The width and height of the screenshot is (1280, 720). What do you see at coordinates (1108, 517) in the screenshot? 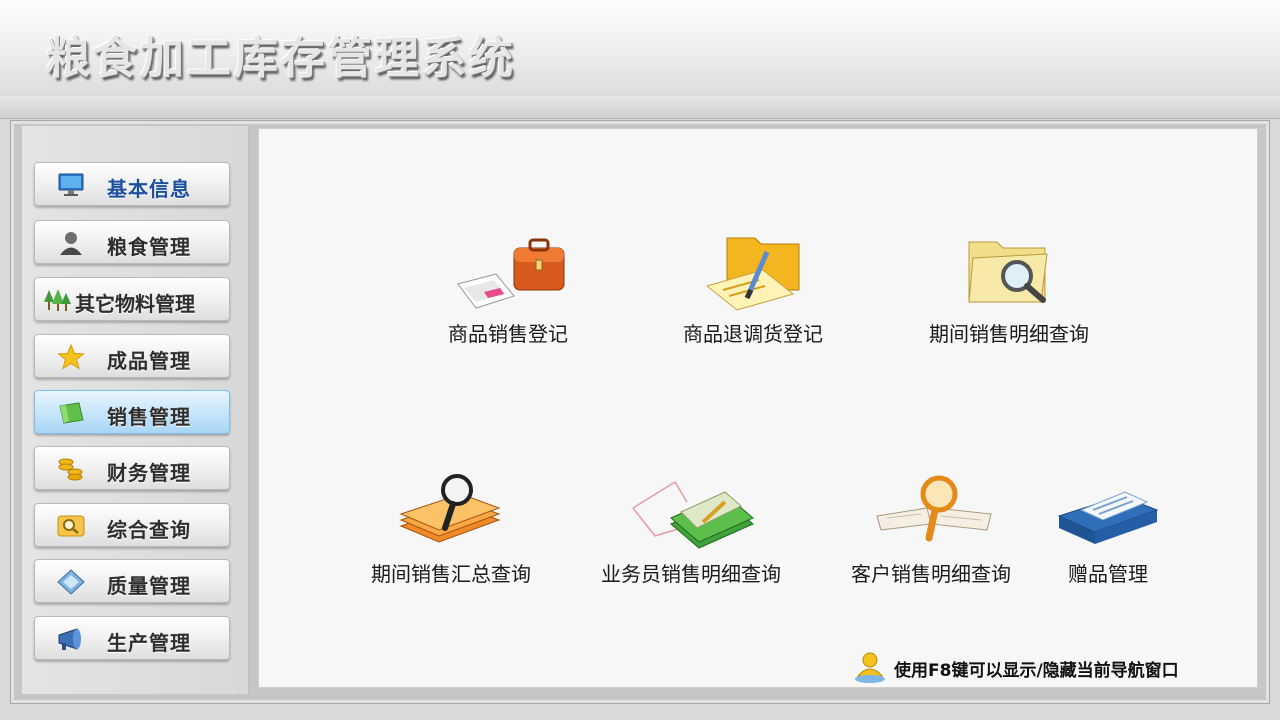
I see `blue-book-icon` at bounding box center [1108, 517].